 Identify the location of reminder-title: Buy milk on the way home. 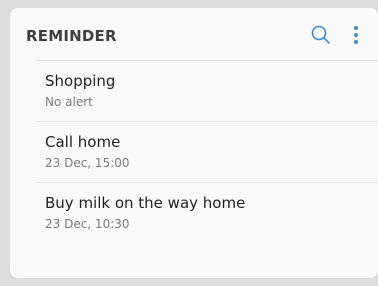
(145, 203).